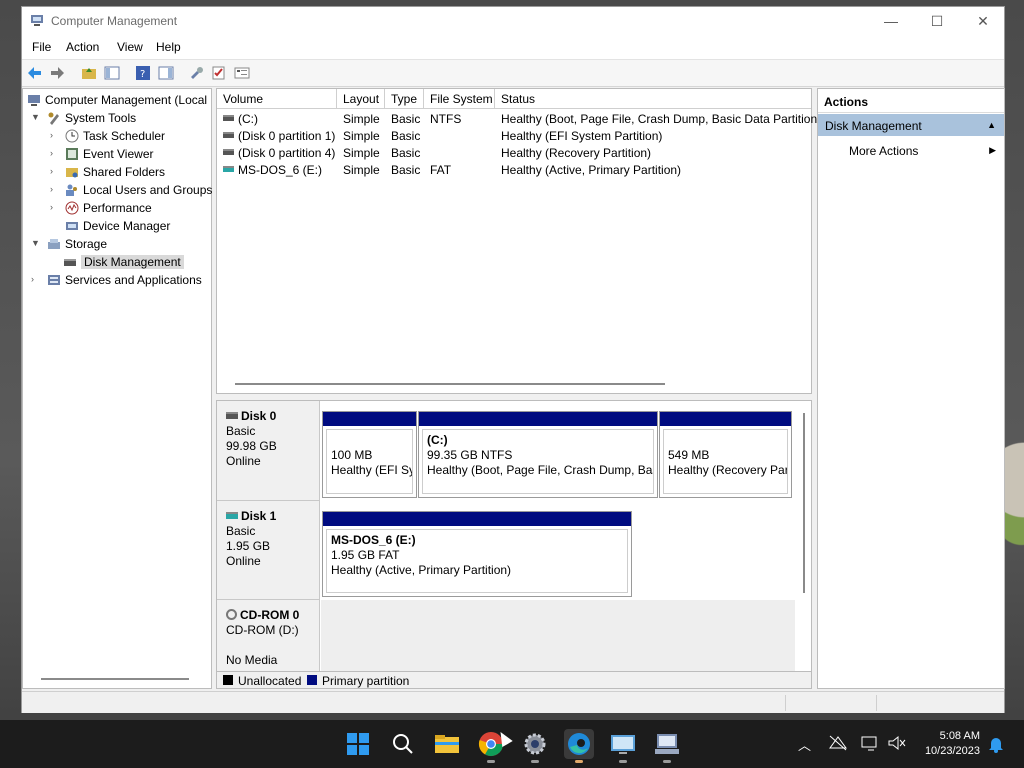 The height and width of the screenshot is (768, 1024). I want to click on more-actions-item: More Actions, so click(883, 151).